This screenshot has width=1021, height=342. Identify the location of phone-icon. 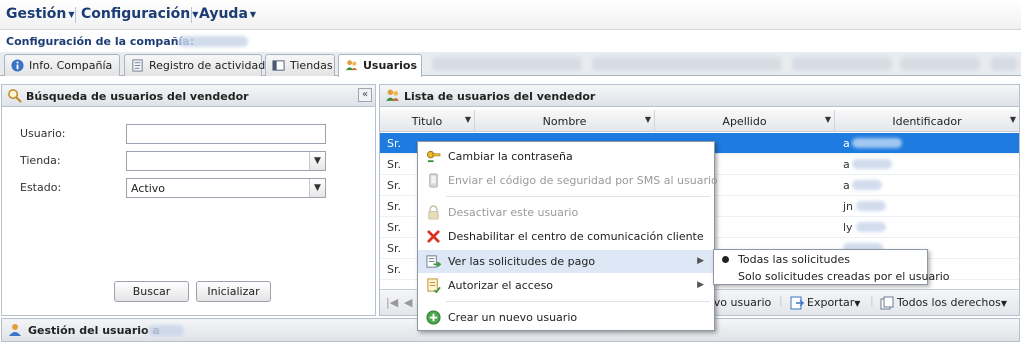
(433, 180).